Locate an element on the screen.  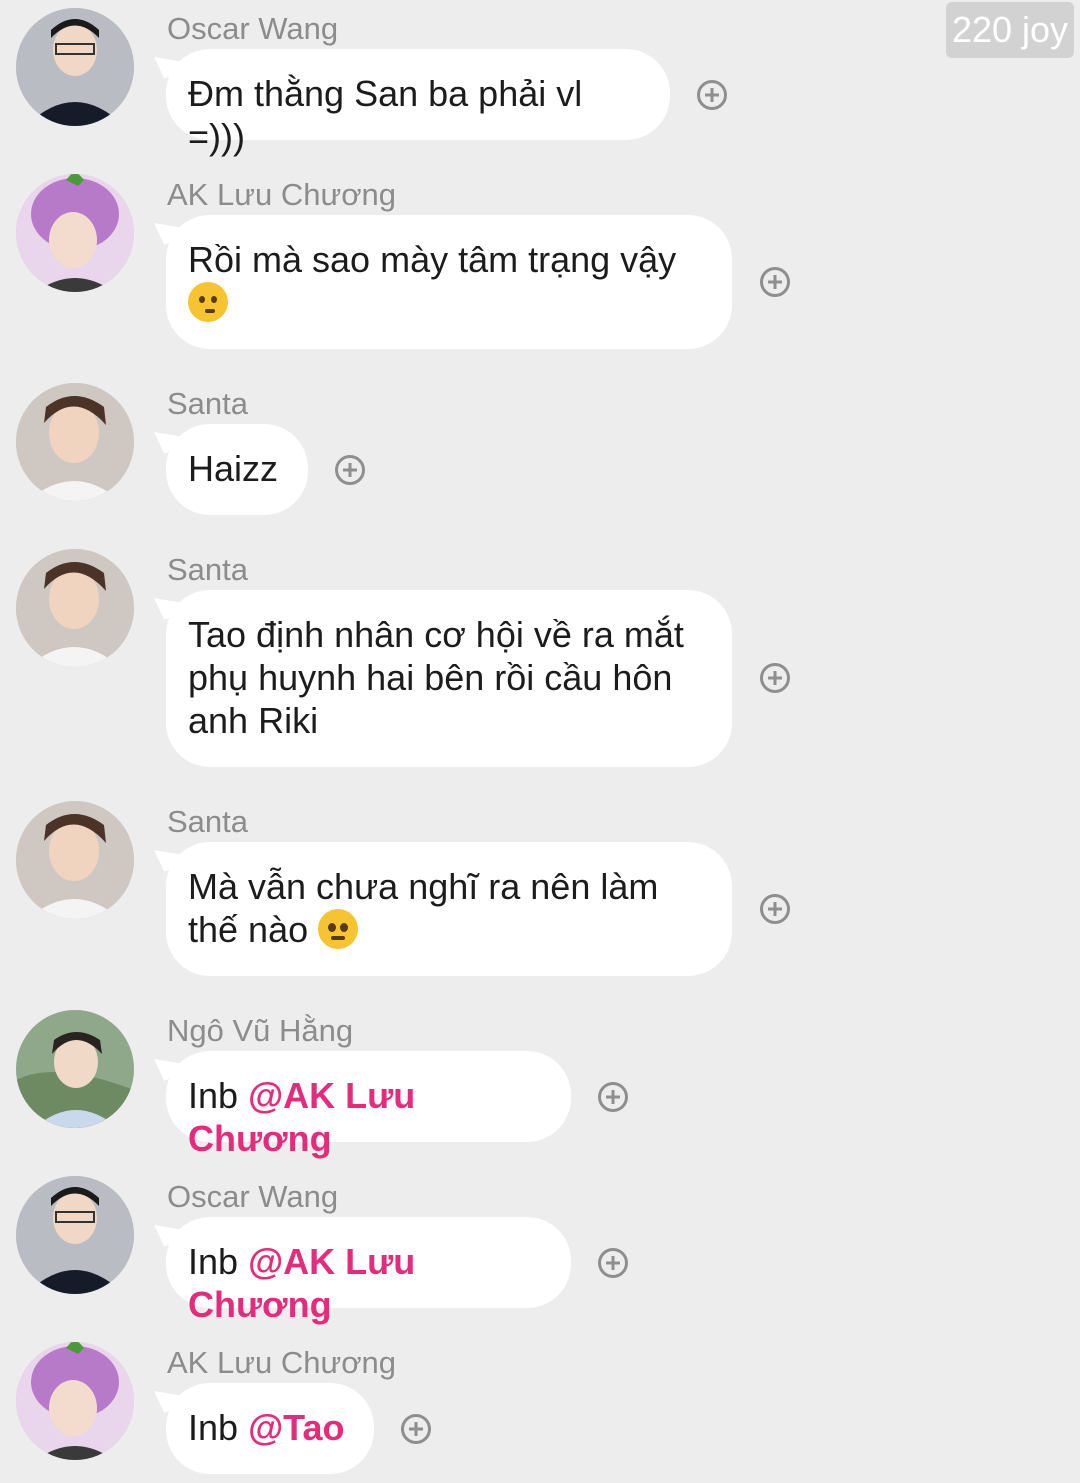
mention-link: @Tao is located at coordinates (296, 1427).